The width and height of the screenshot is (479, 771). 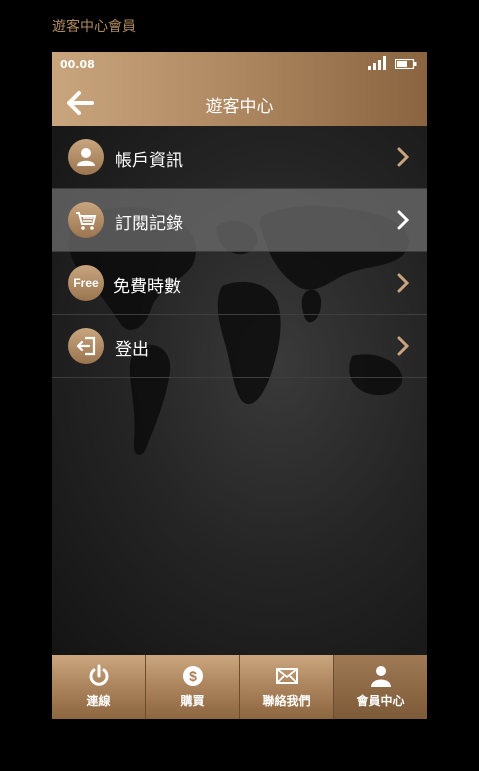 I want to click on free-badge-text: Free, so click(x=86, y=283).